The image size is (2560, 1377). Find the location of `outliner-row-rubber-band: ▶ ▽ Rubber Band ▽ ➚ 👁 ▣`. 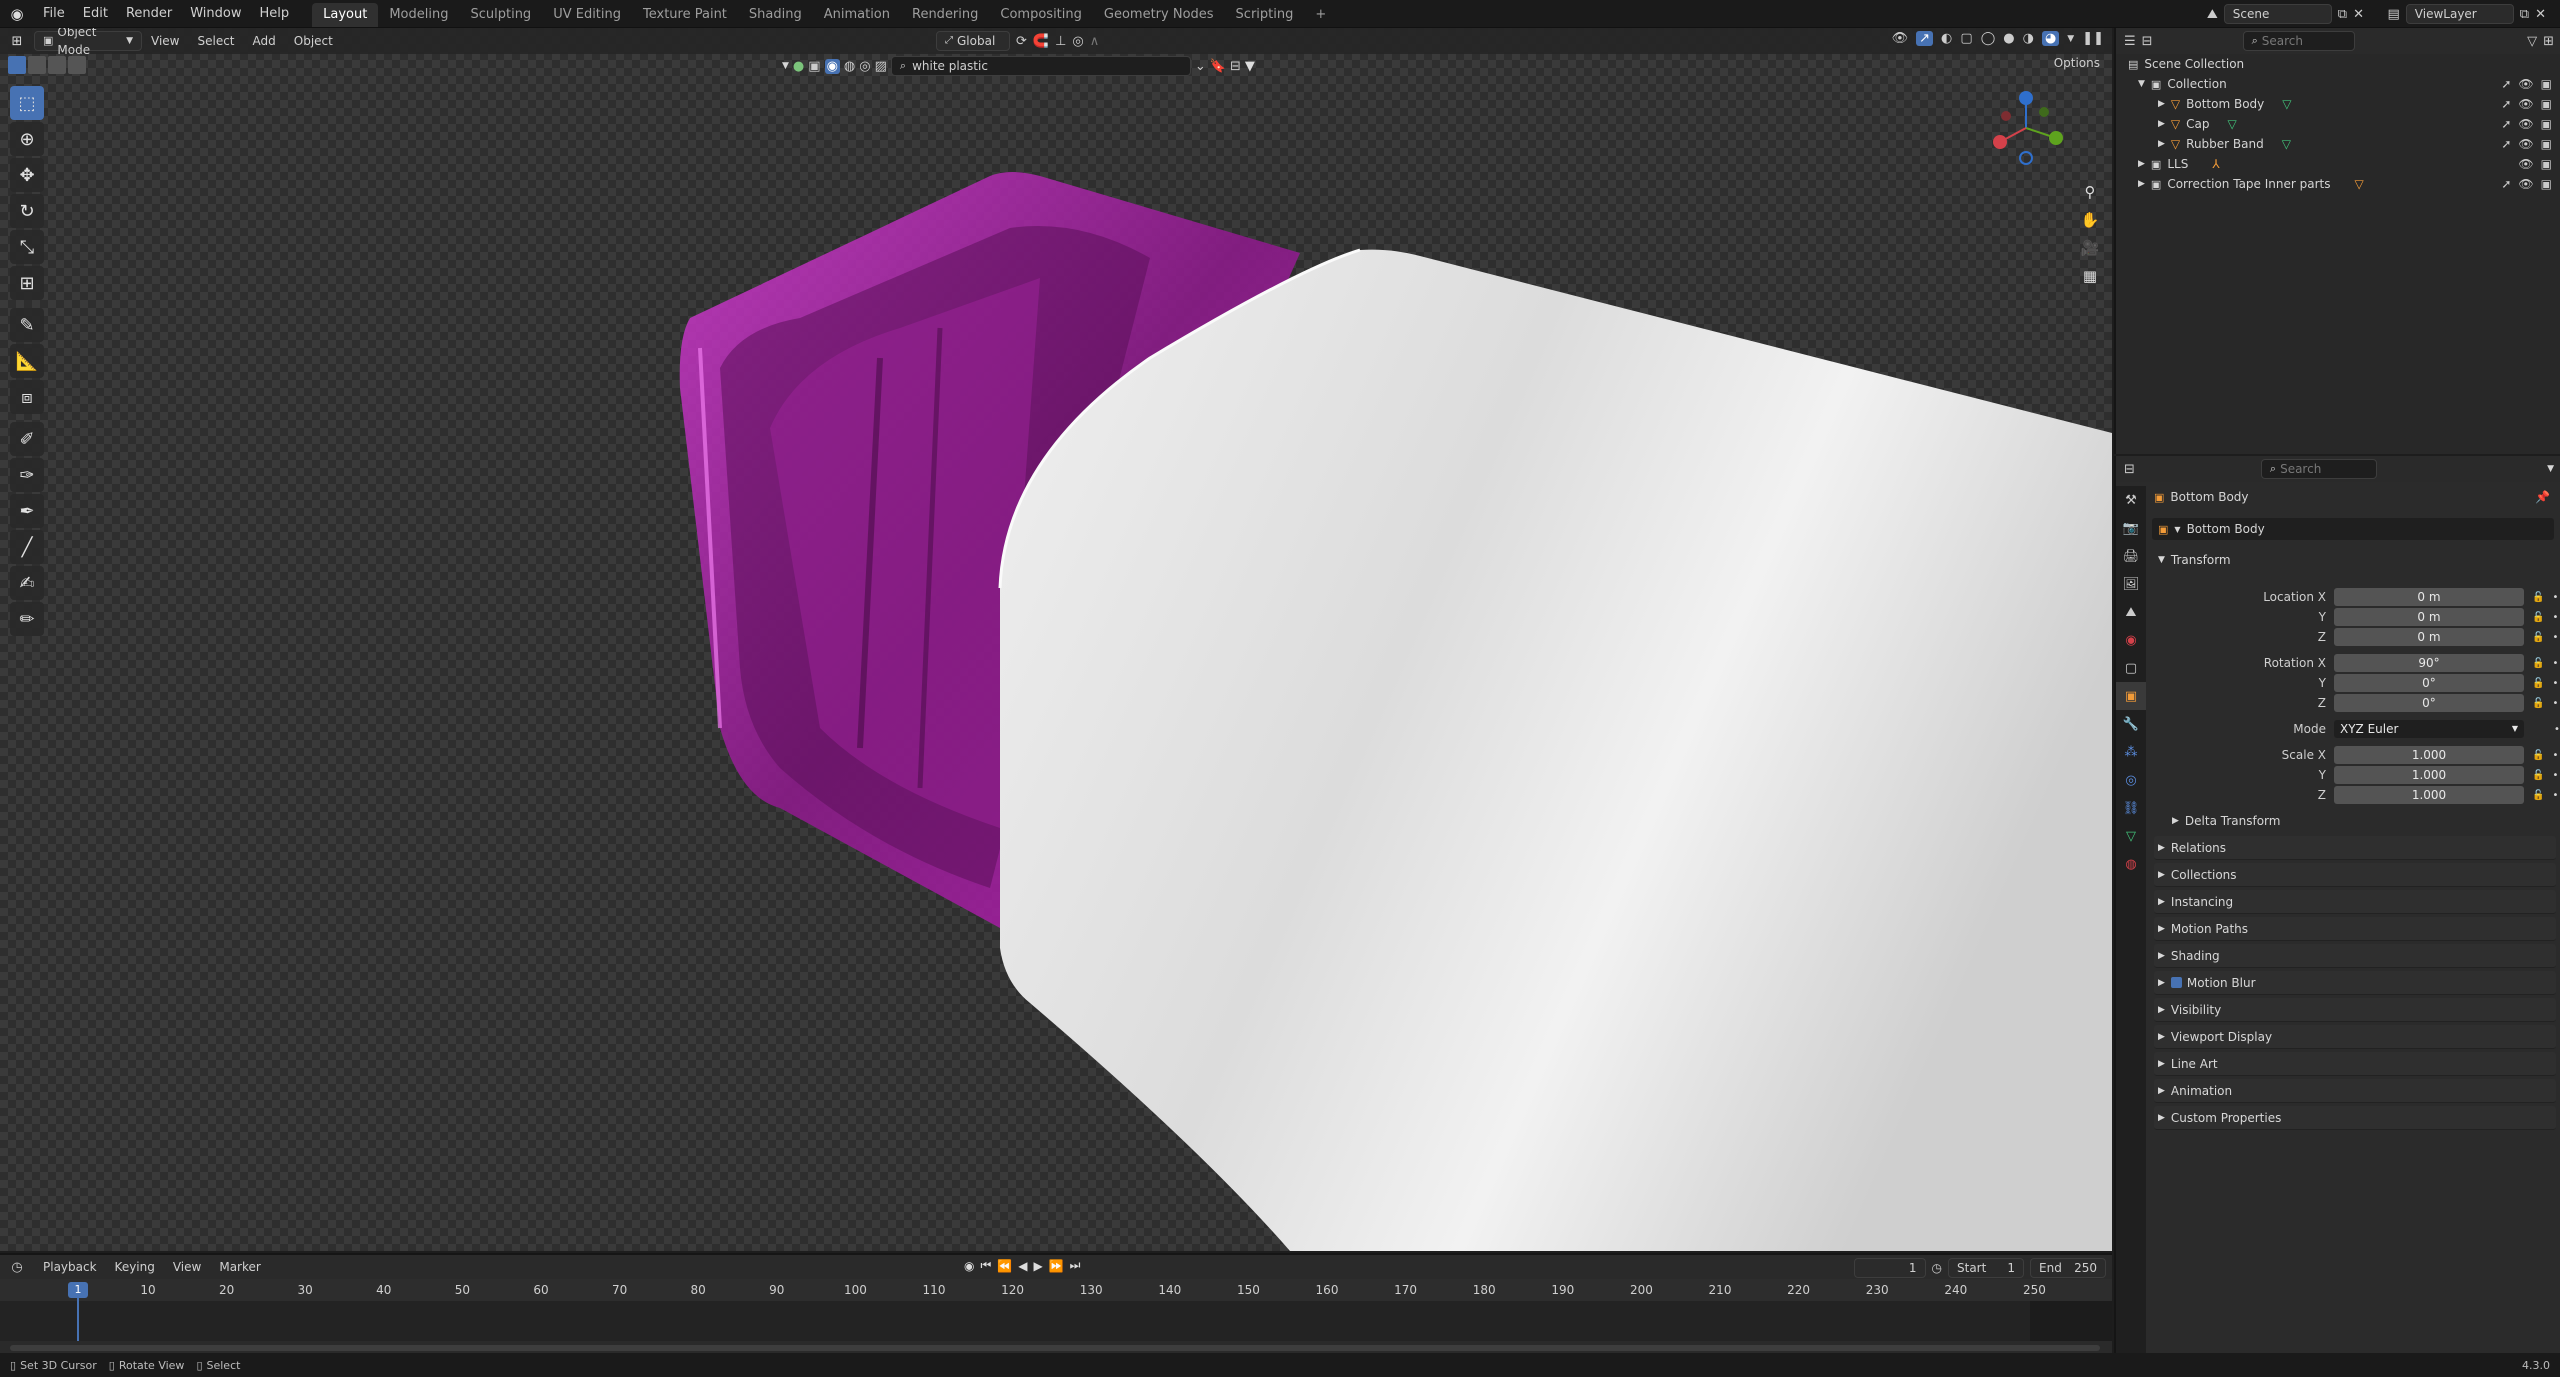

outliner-row-rubber-band: ▶ ▽ Rubber Band ▽ ➚ 👁 ▣ is located at coordinates (2338, 144).